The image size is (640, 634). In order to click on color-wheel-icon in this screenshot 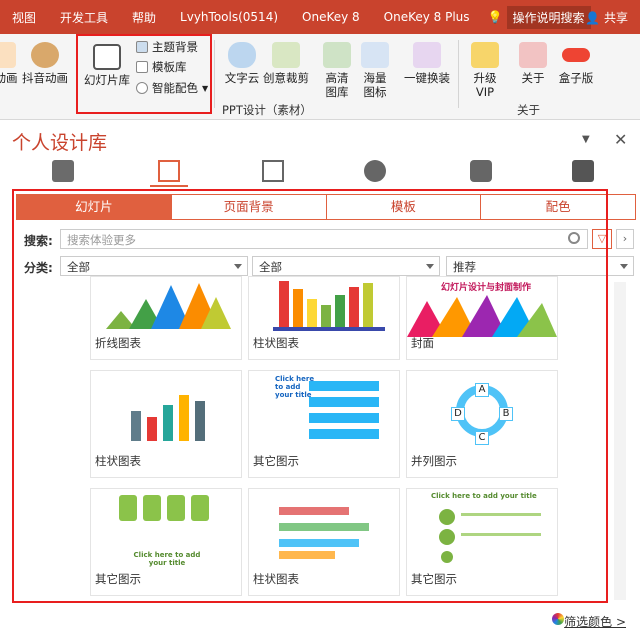, I will do `click(558, 619)`.